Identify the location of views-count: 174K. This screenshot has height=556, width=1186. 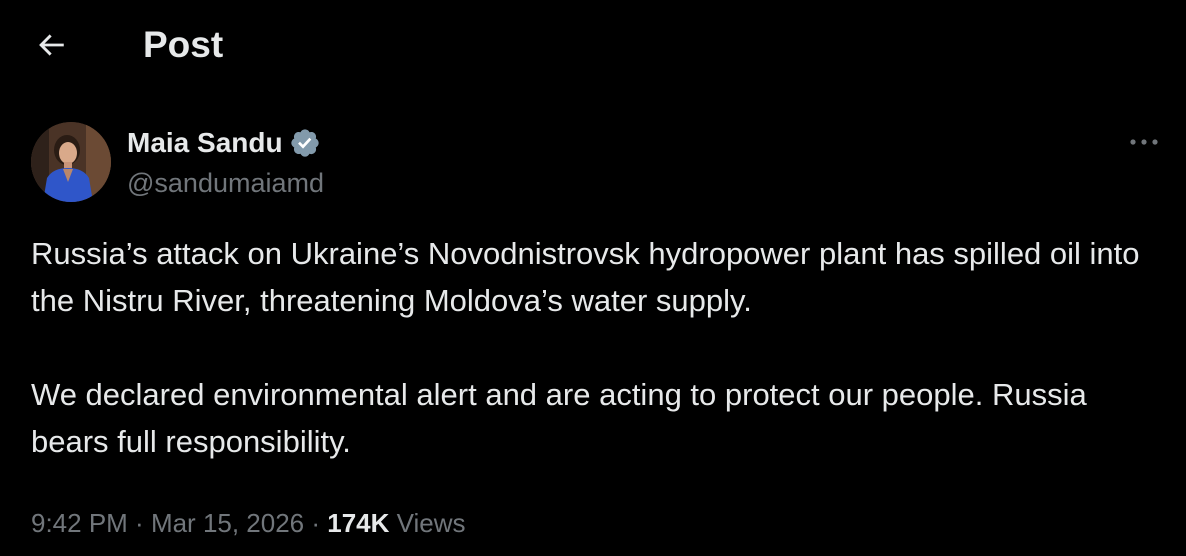
(358, 523).